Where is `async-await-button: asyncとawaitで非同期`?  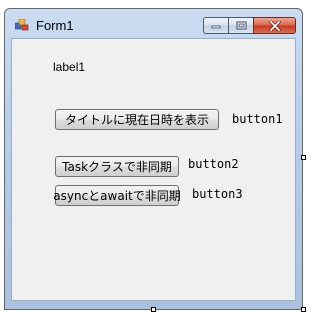 async-await-button: asyncとawaitで非同期 is located at coordinates (117, 195).